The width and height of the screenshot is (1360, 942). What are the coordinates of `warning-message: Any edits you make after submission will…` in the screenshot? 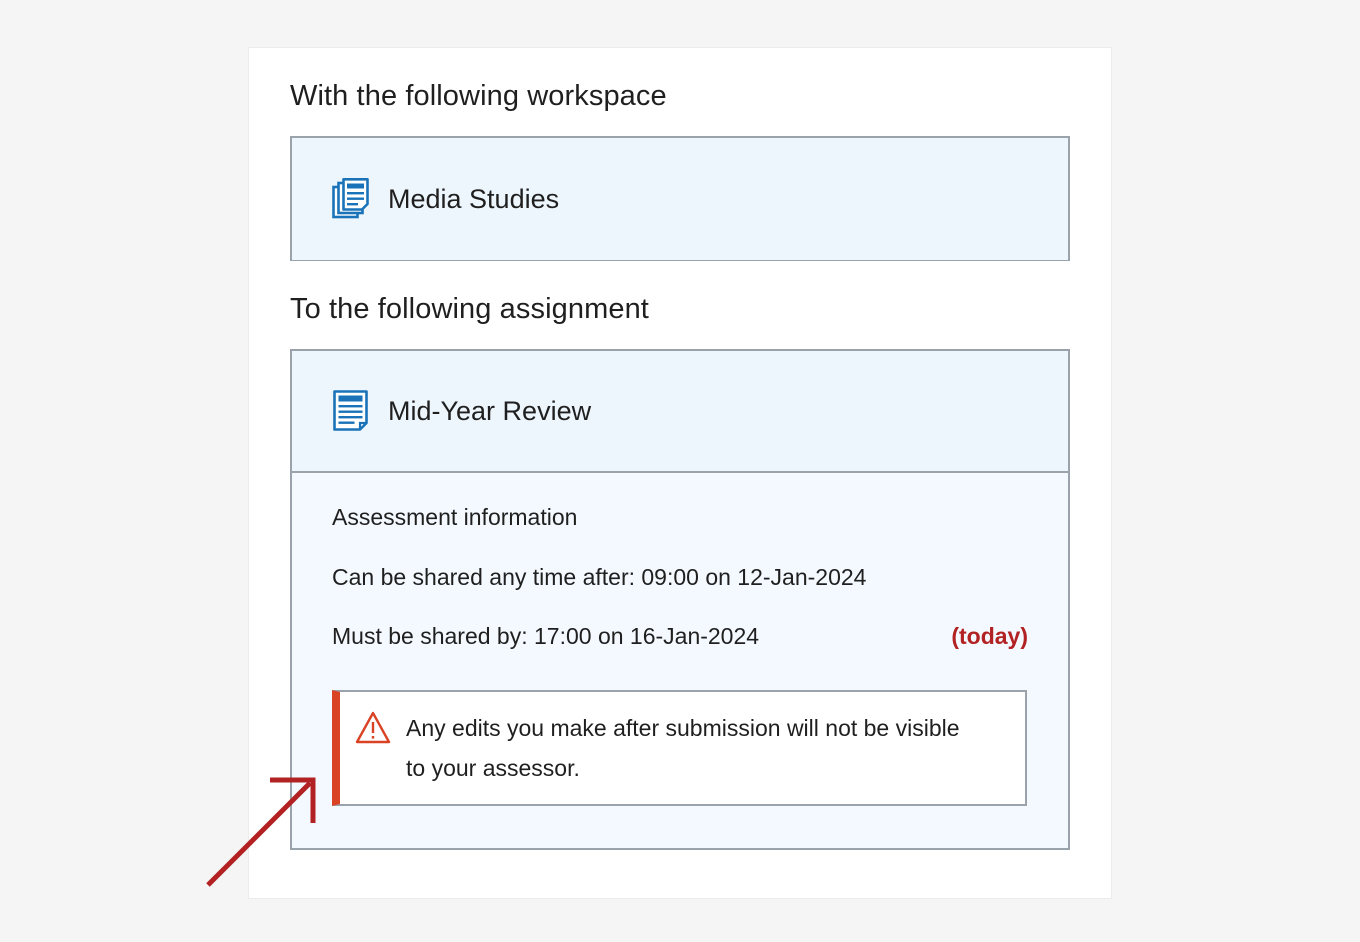 It's located at (679, 748).